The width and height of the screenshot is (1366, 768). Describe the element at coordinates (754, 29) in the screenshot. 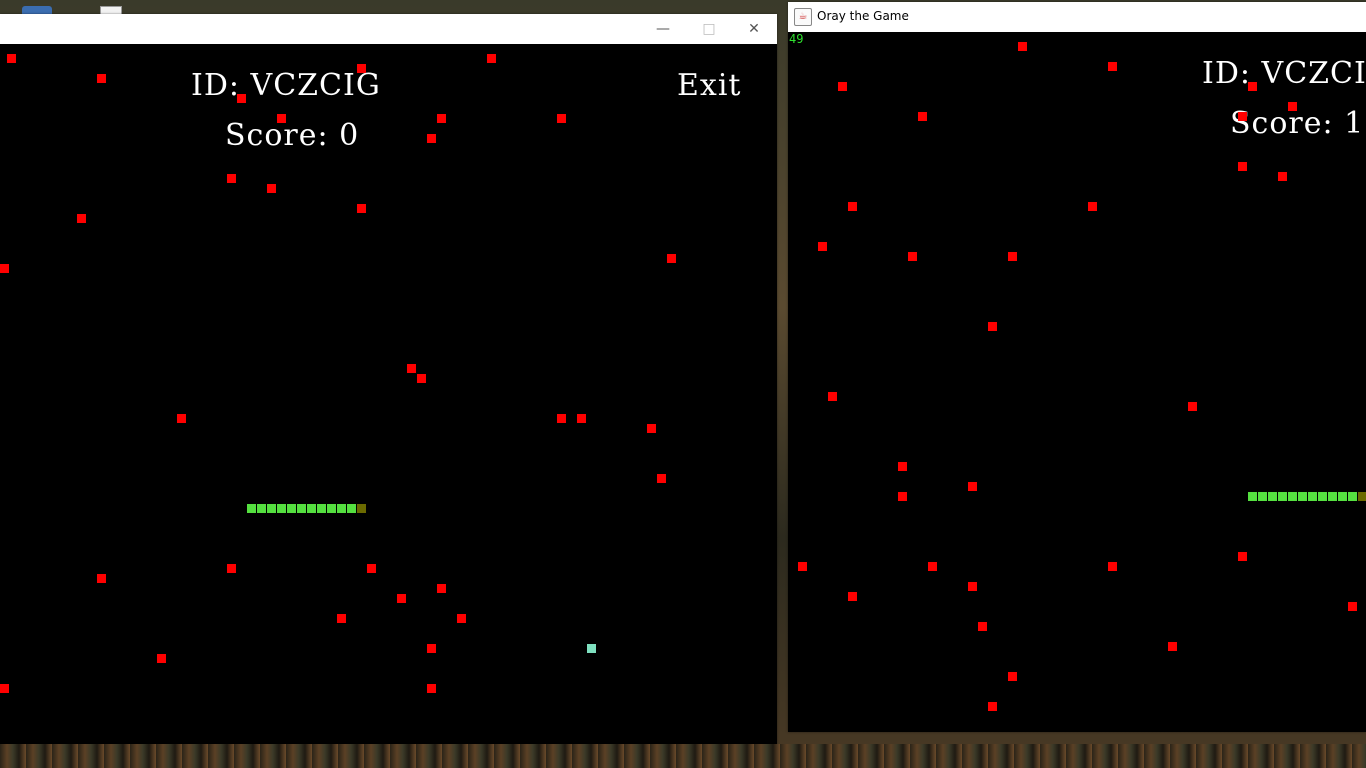

I see `close-button: ✕` at that location.